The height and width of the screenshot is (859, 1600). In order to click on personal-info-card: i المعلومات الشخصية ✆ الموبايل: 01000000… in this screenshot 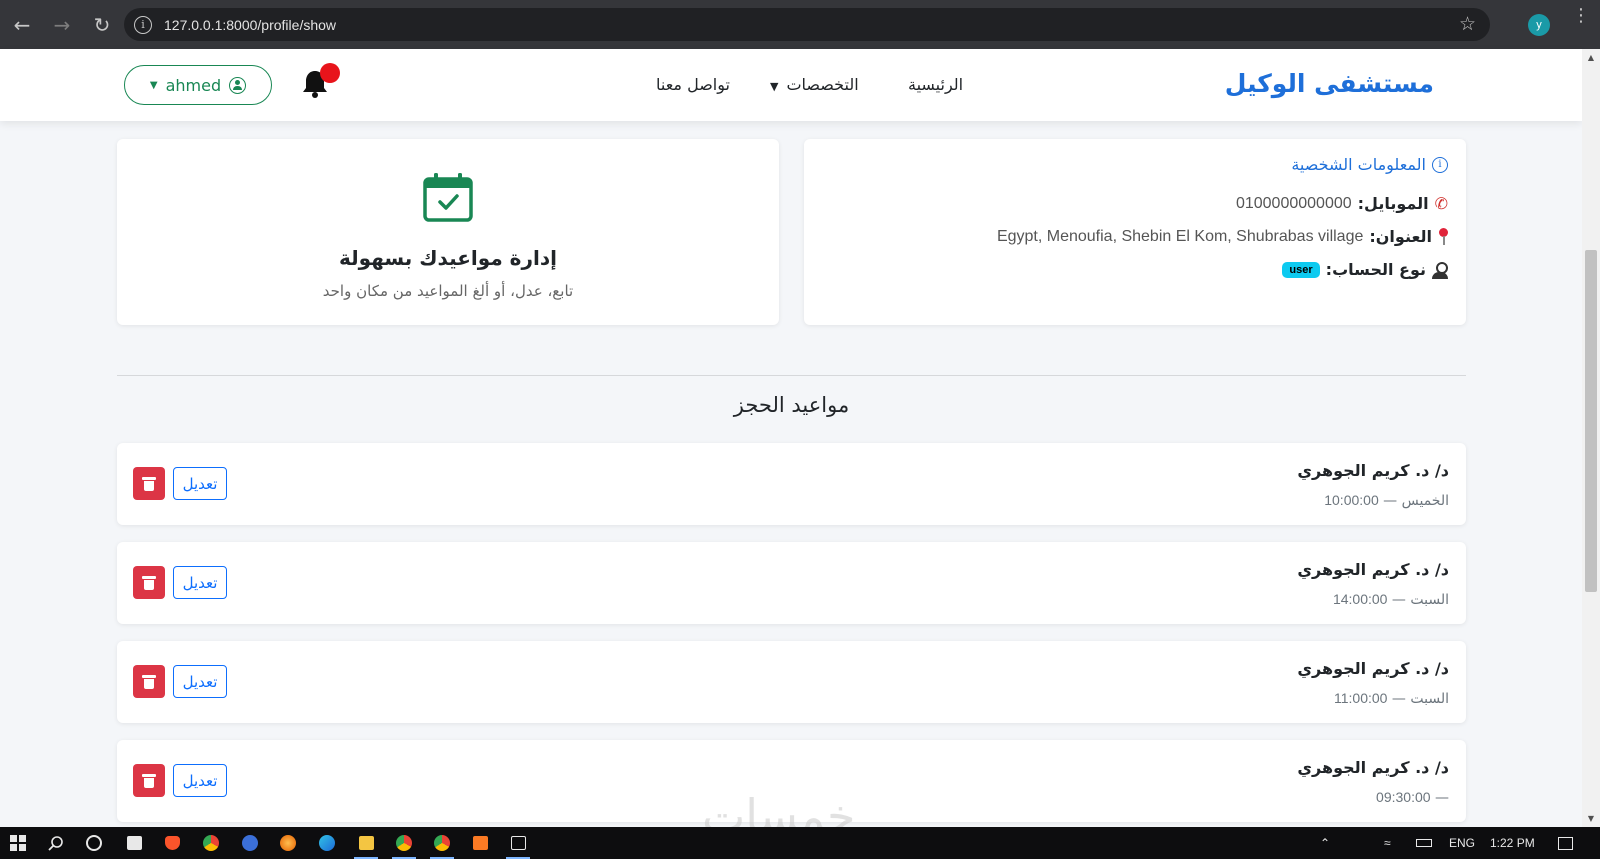, I will do `click(1135, 232)`.